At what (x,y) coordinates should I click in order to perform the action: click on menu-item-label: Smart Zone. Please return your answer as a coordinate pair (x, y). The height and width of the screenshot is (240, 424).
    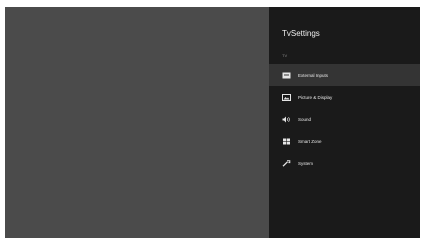
    Looking at the image, I should click on (310, 141).